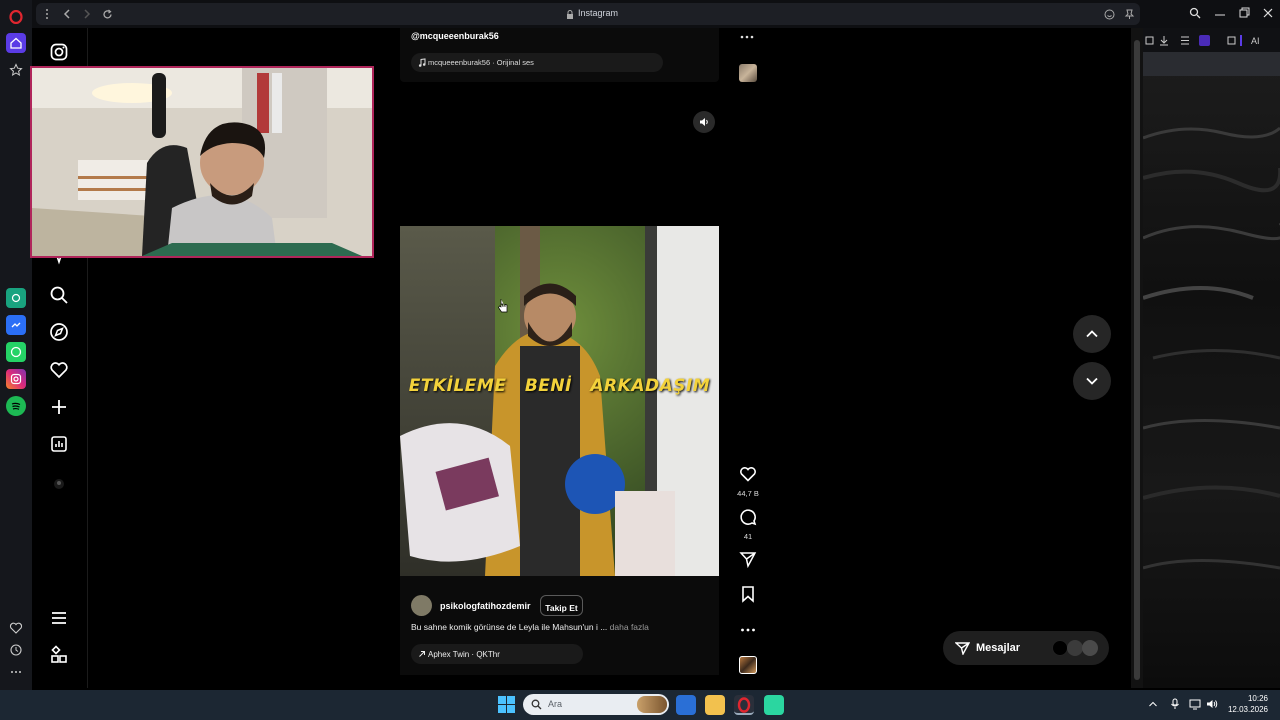 The image size is (1280, 720). Describe the element at coordinates (537, 62) in the screenshot. I see `previous-reel-audio: mcqueeenburak56 · Orijinal ses` at that location.